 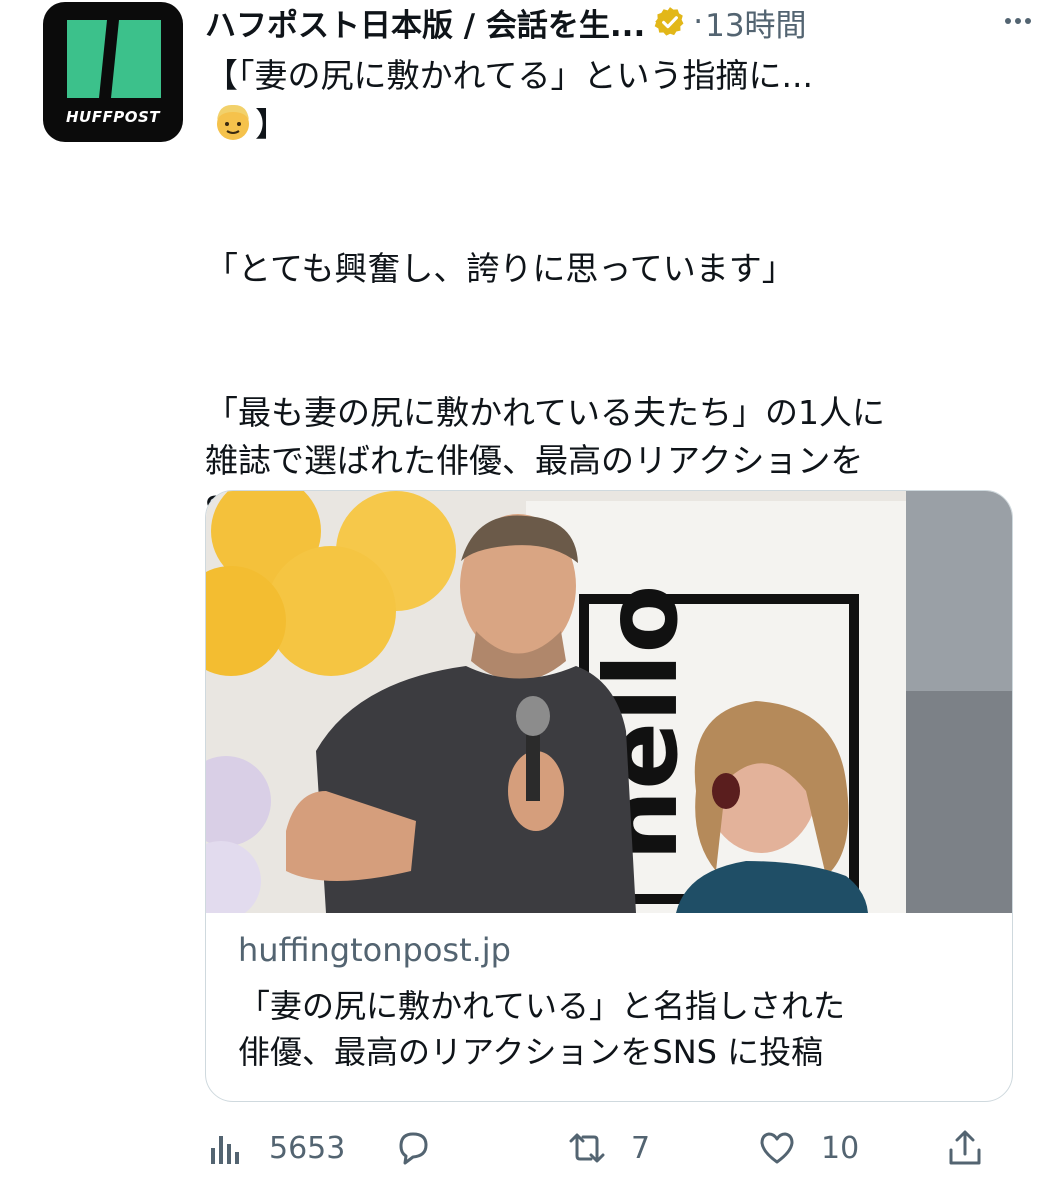 I want to click on card-title: 「妻の尻に敷かれている」と名指しされた 俳優、最高のリアクションをSNS に投稿, so click(x=542, y=1029).